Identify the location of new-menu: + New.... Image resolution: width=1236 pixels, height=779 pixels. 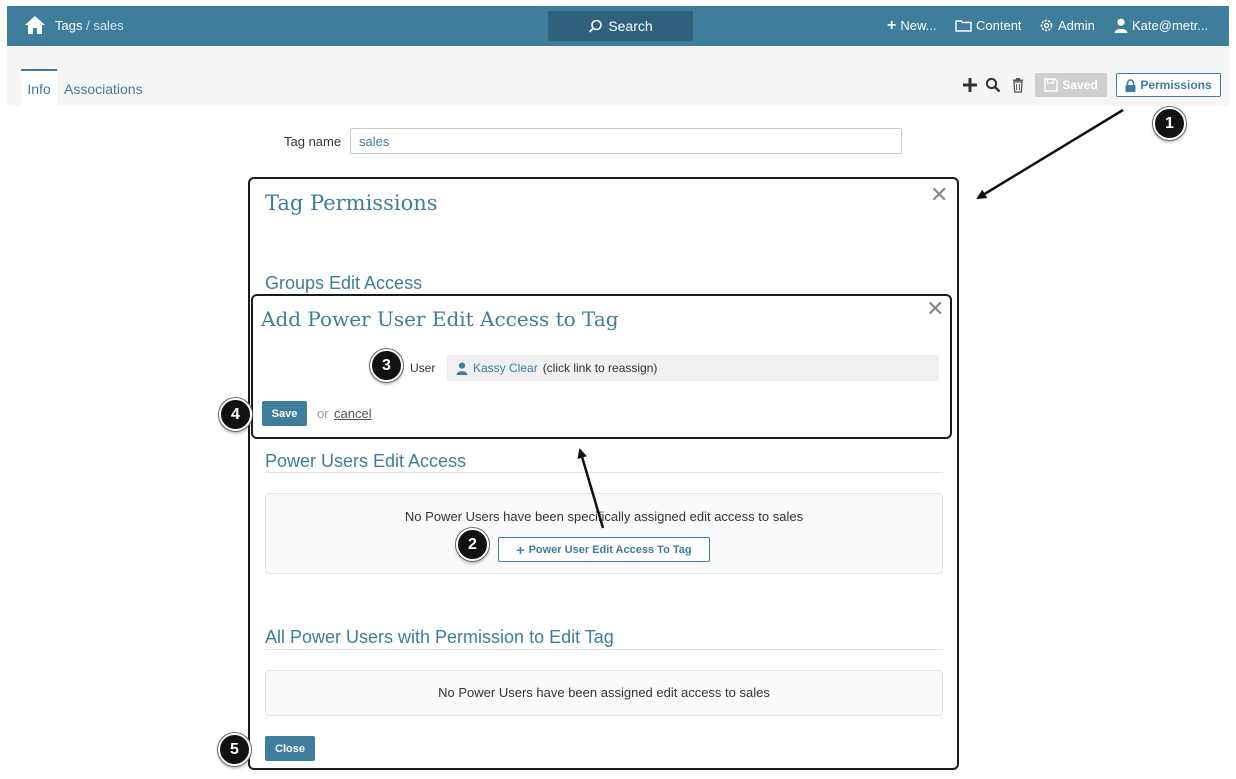
(912, 25).